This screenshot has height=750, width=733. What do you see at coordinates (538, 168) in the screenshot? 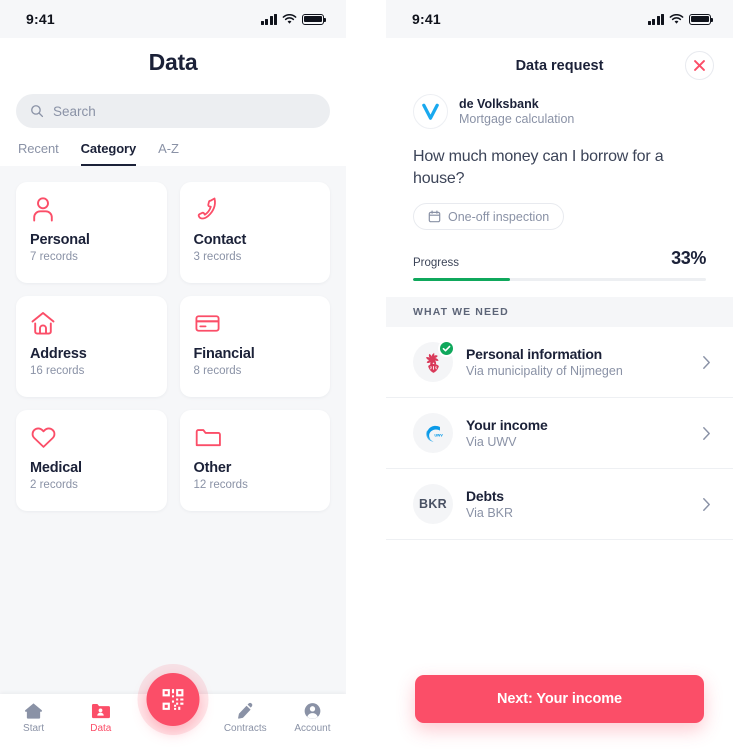
I see `request-question: How much money can I borrow for a house?` at bounding box center [538, 168].